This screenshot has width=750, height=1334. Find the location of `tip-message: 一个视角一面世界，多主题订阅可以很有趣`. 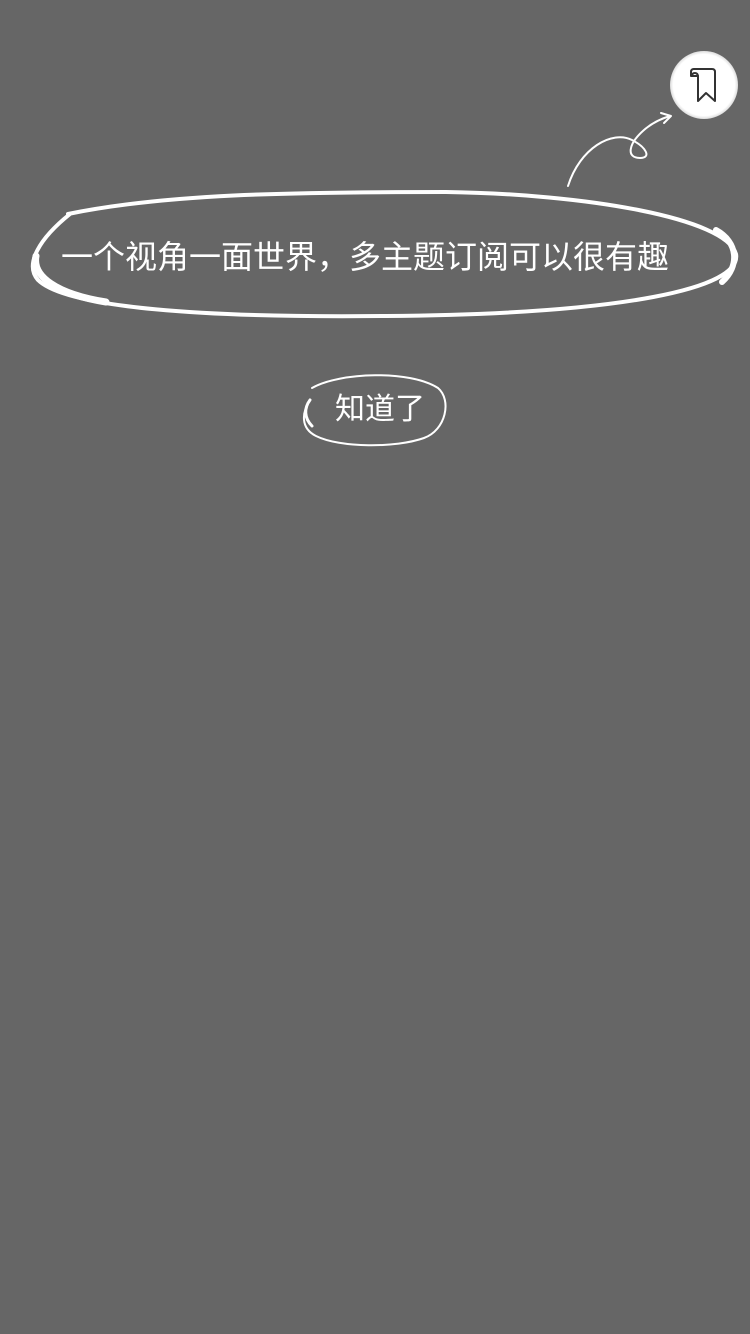

tip-message: 一个视角一面世界，多主题订阅可以很有趣 is located at coordinates (364, 257).